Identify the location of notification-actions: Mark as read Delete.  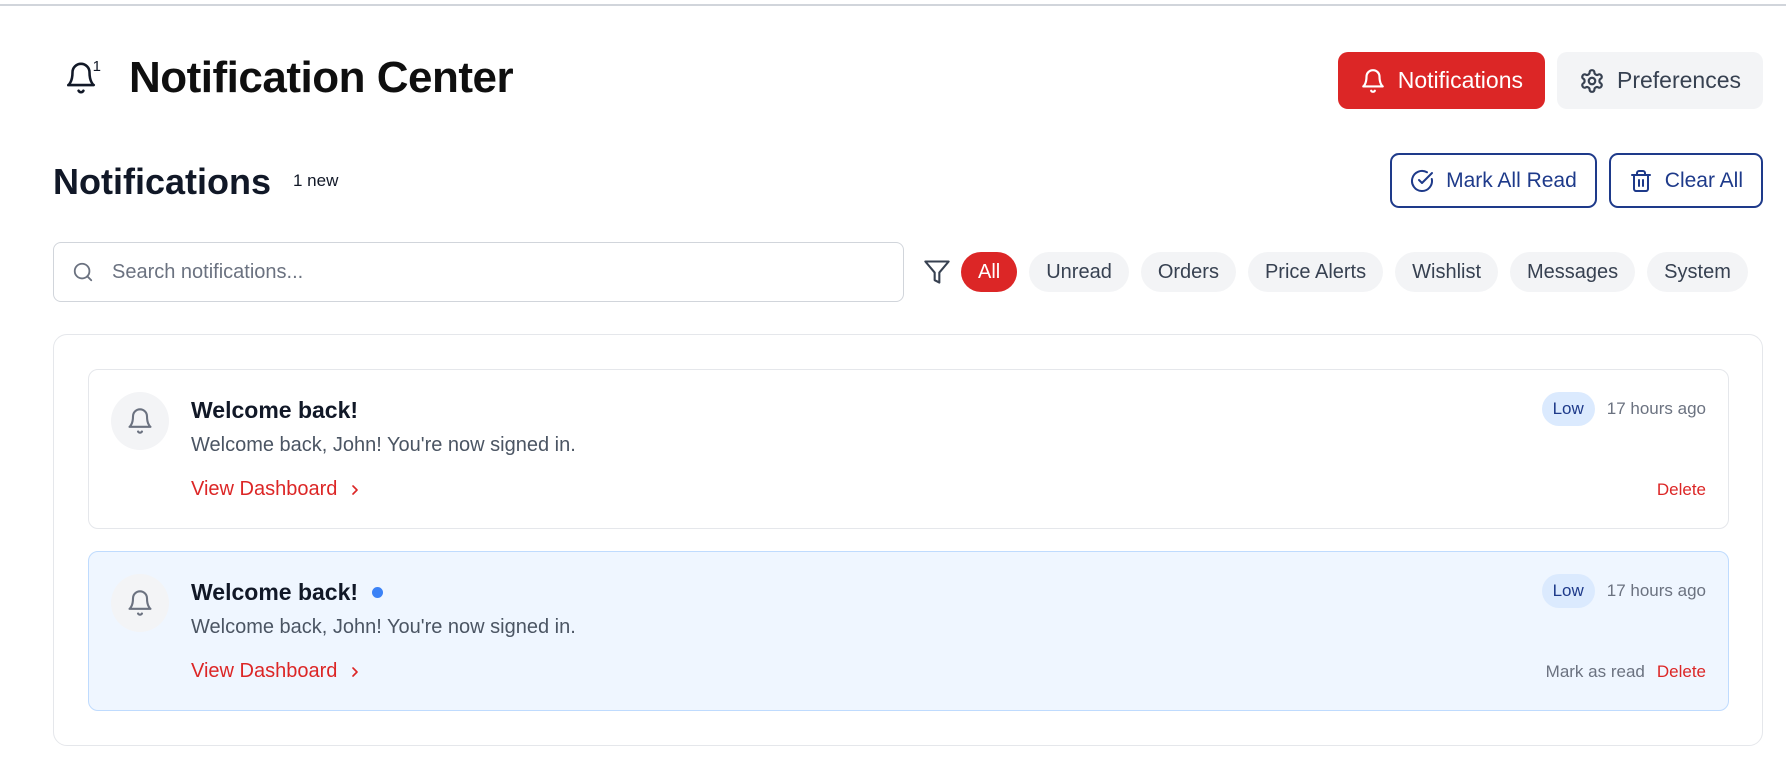
(1626, 672).